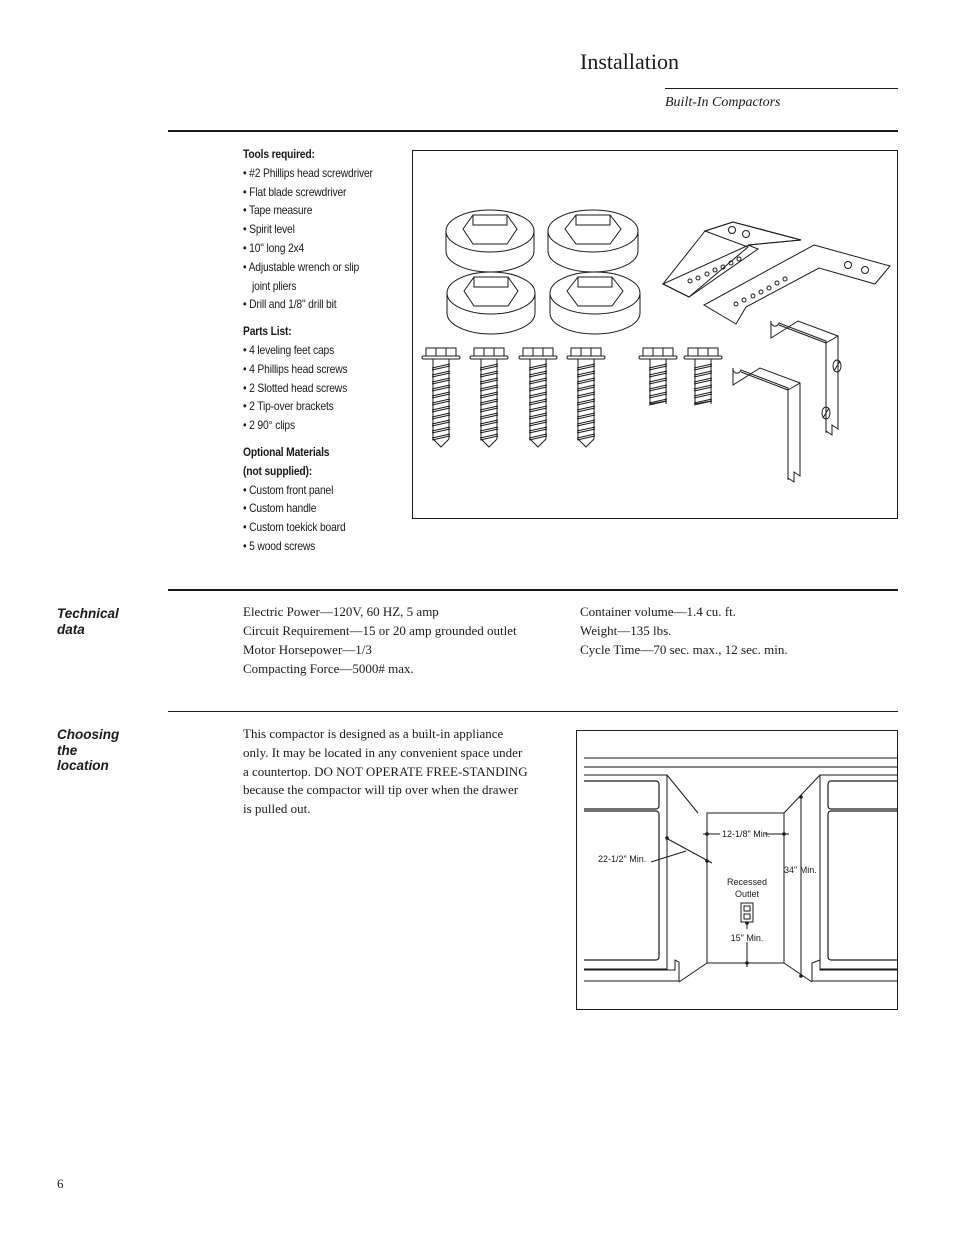 The width and height of the screenshot is (954, 1235). I want to click on tool-item: • 10" long 2x4, so click(274, 247).